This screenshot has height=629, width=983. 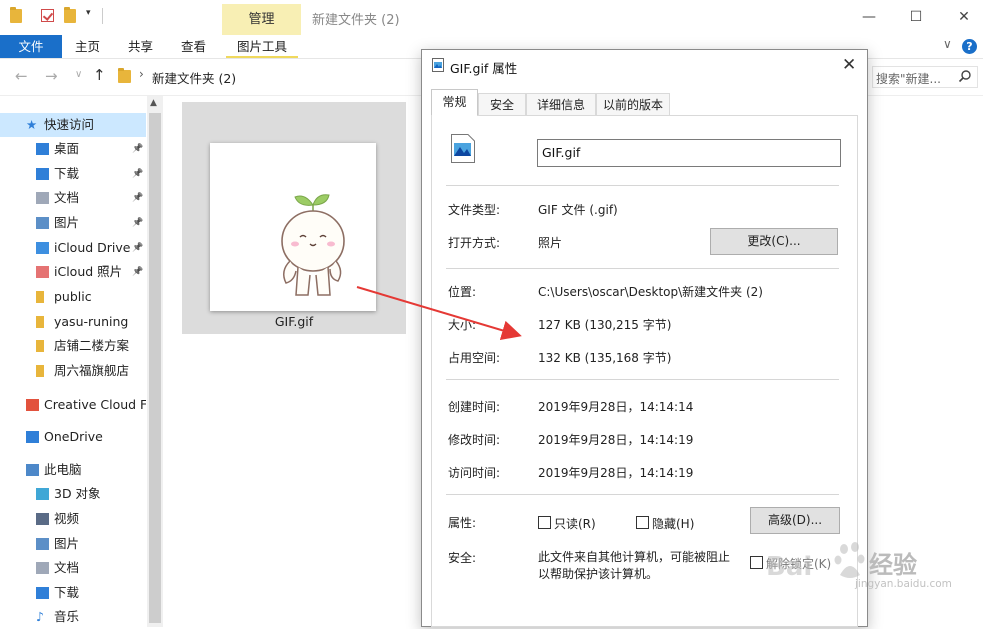 I want to click on sidebar-item: 视频, so click(x=73, y=519).